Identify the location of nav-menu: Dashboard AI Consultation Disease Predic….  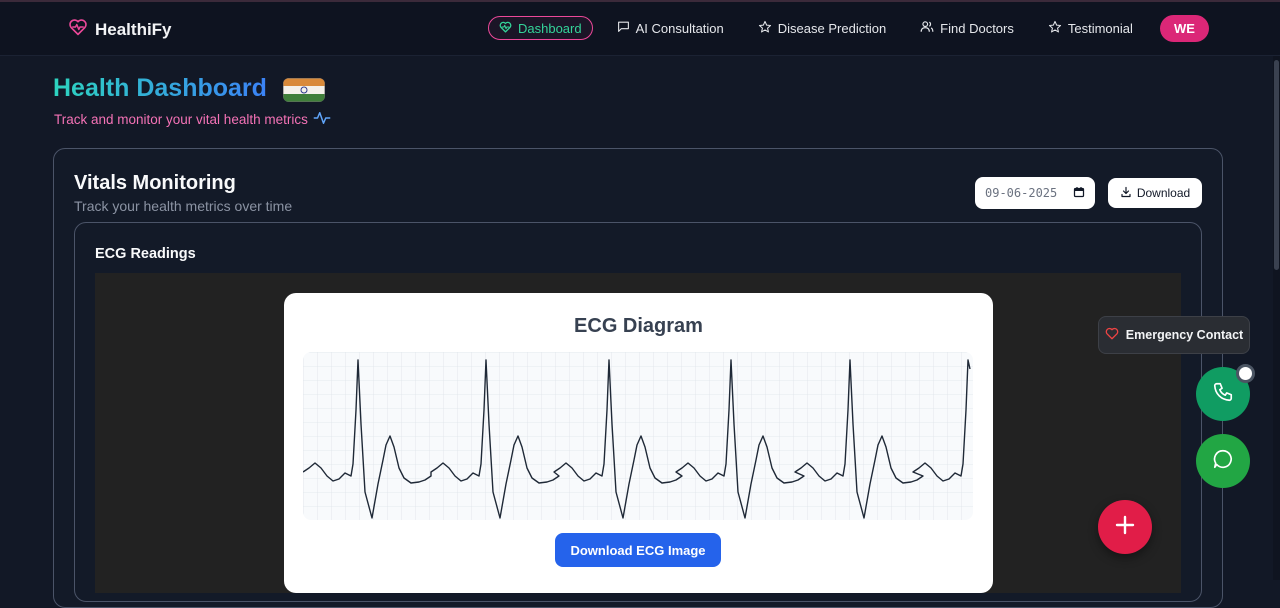
(822, 28).